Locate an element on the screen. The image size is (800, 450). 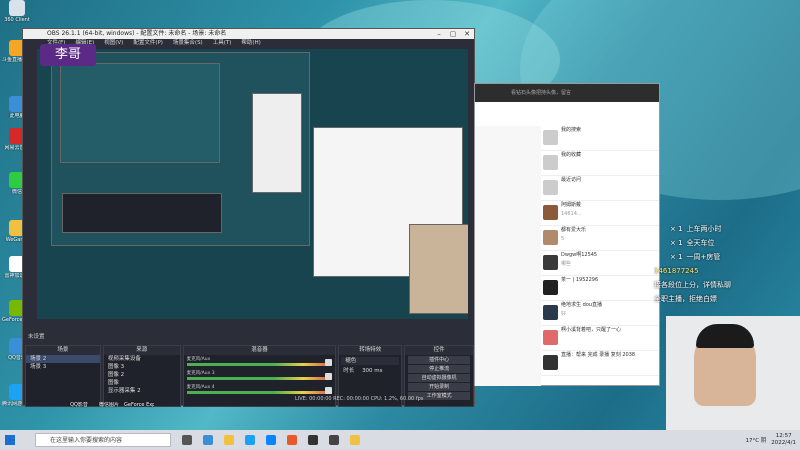
duration-value: 300 ms is located at coordinates (372, 371).